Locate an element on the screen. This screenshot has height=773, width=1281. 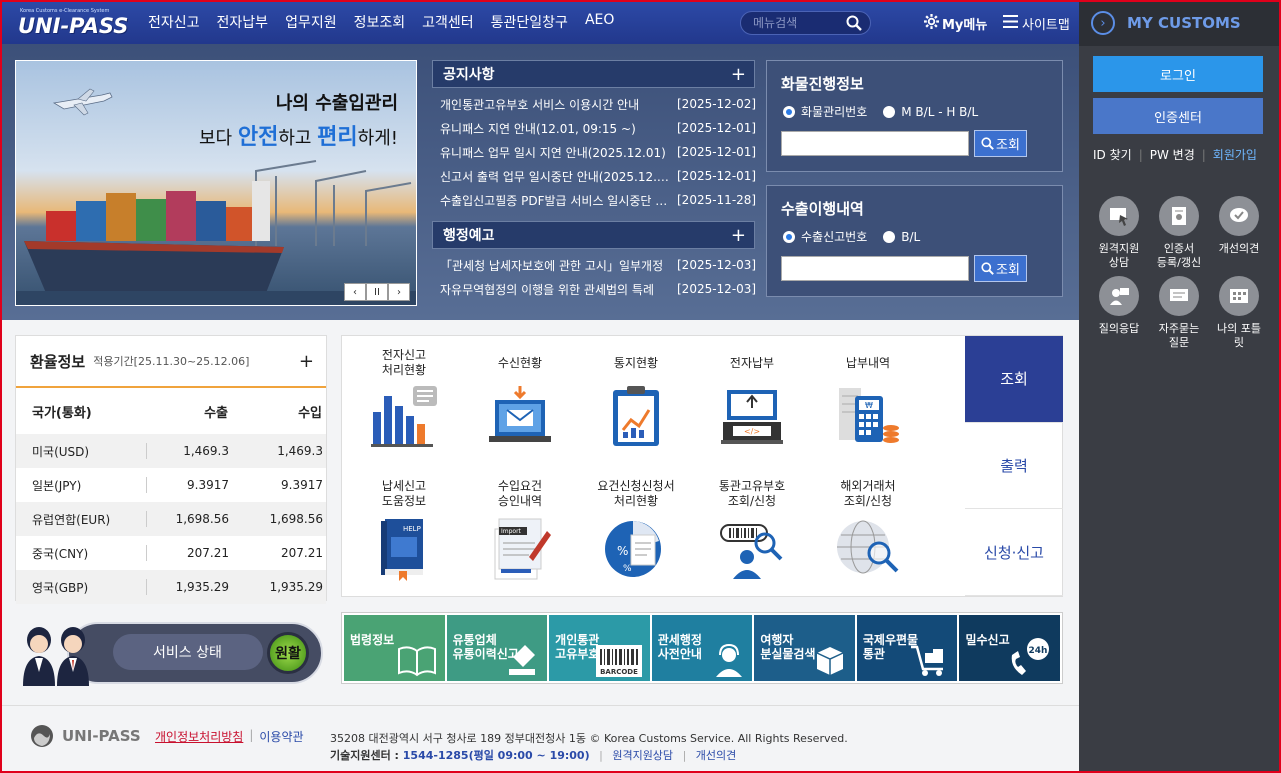
service-customs-code: 통관고유부호 조회/신청 is located at coordinates (752, 532).